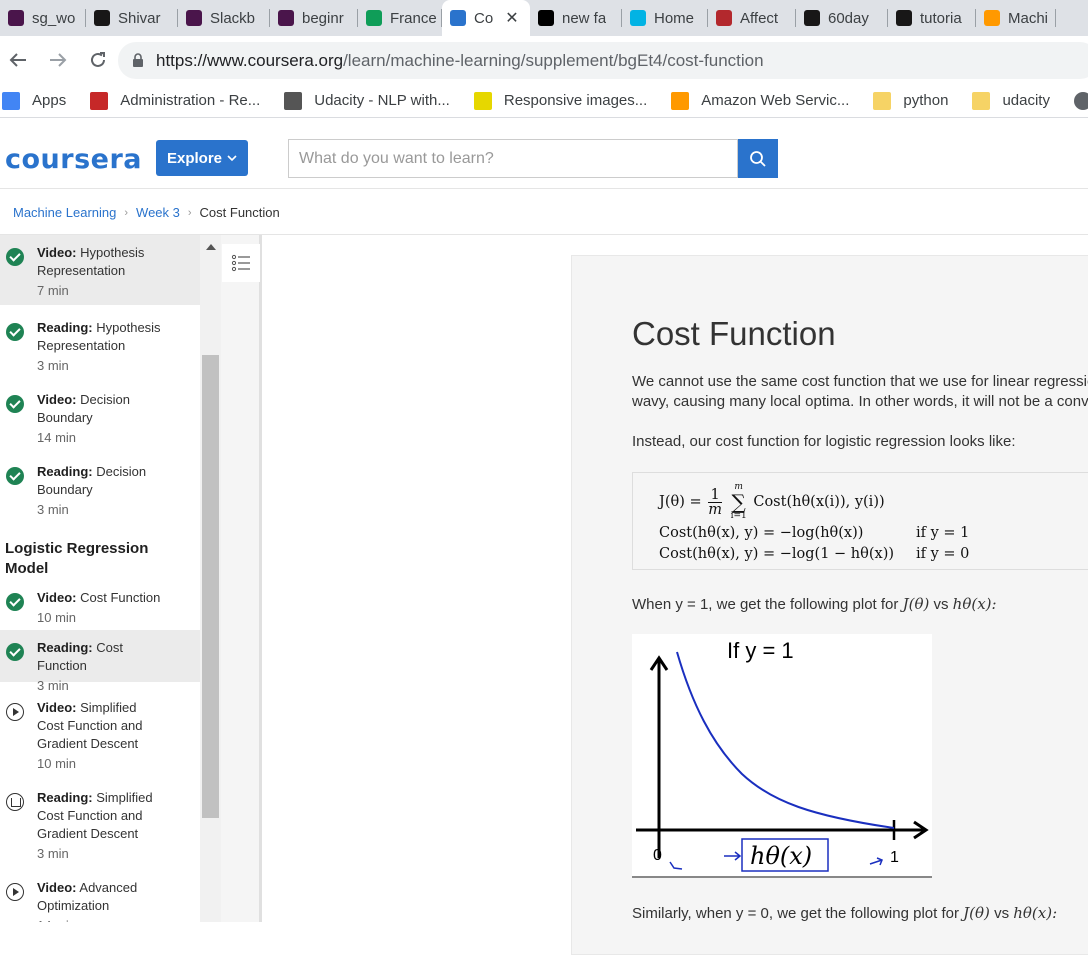  I want to click on back-button, so click(18, 60).